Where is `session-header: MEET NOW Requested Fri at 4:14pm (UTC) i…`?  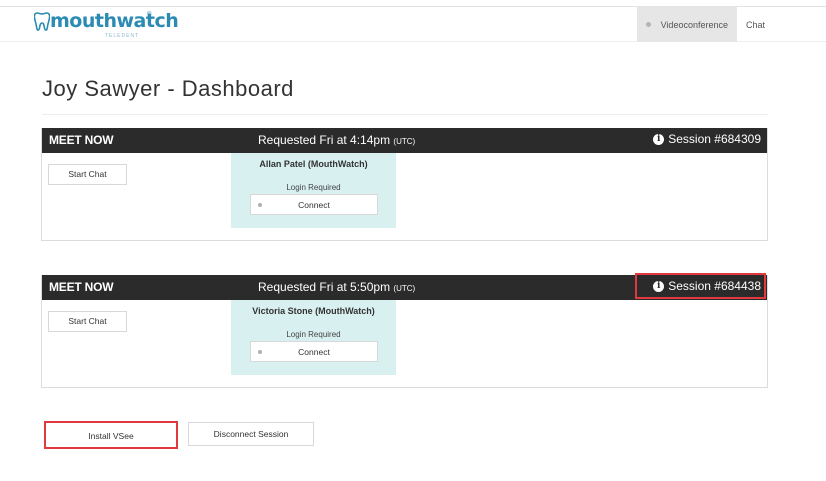
session-header: MEET NOW Requested Fri at 4:14pm (UTC) i… is located at coordinates (404, 140).